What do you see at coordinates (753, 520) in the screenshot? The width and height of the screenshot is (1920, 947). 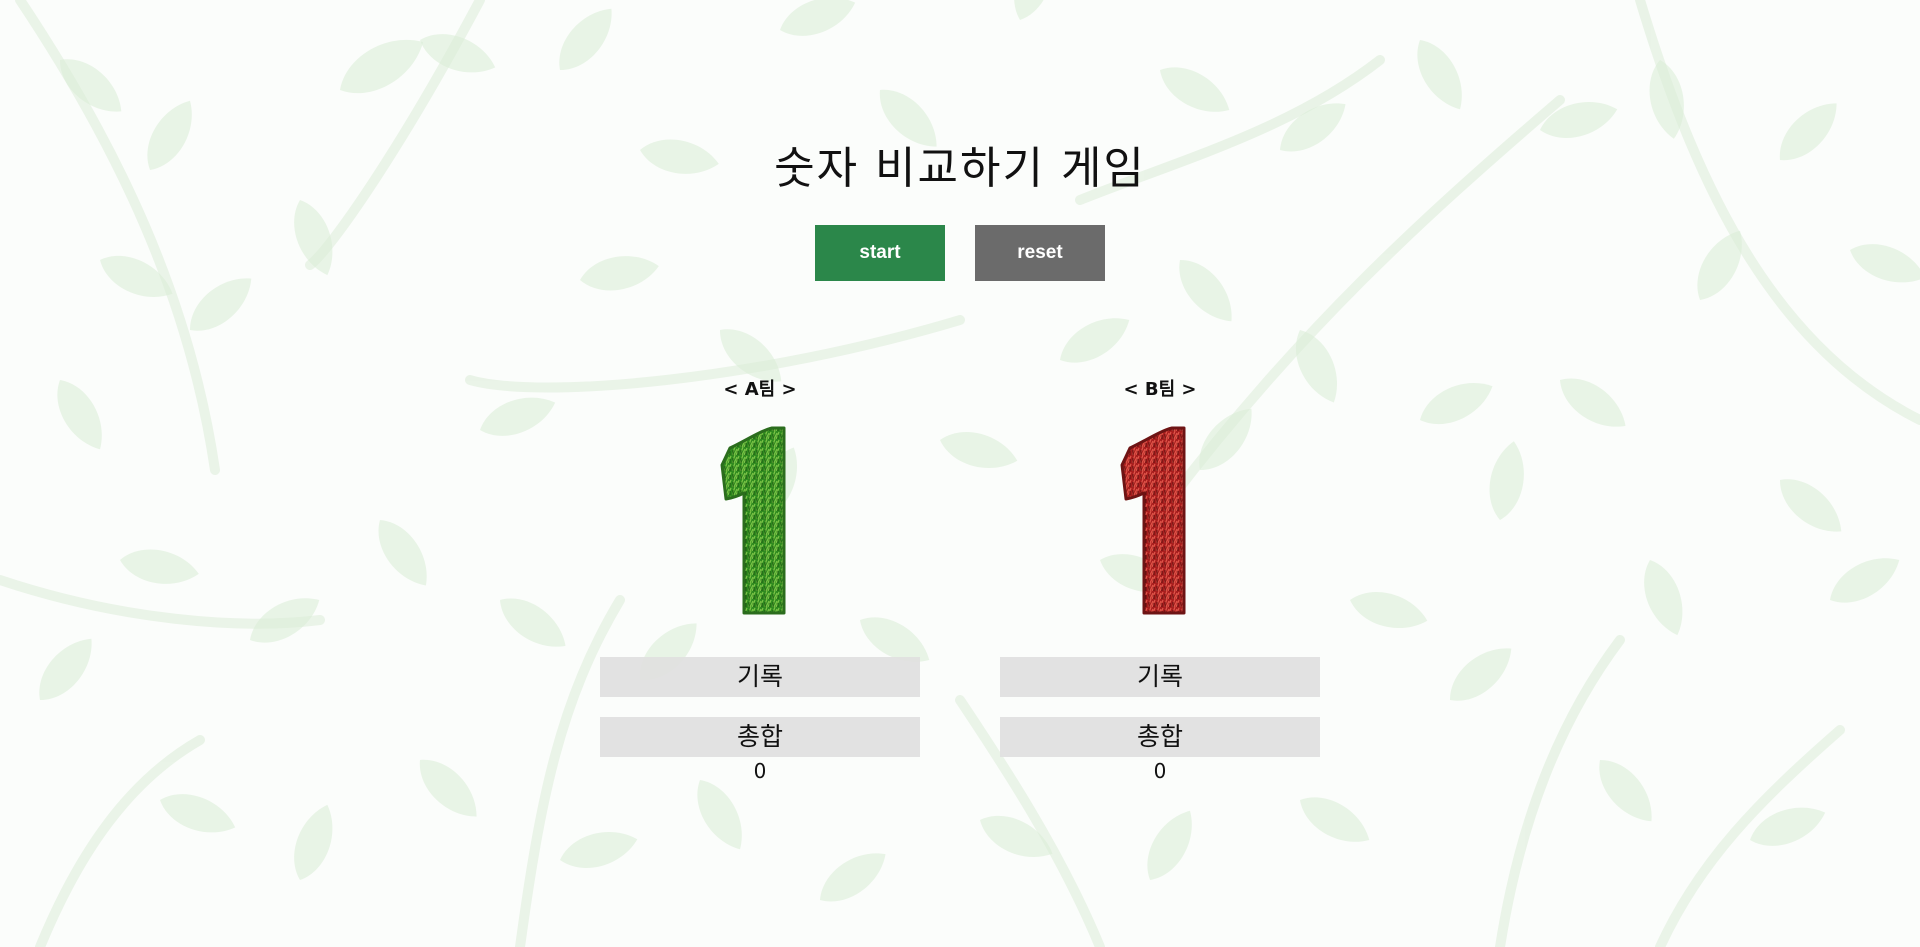 I see `team-a-digit-image: 1` at bounding box center [753, 520].